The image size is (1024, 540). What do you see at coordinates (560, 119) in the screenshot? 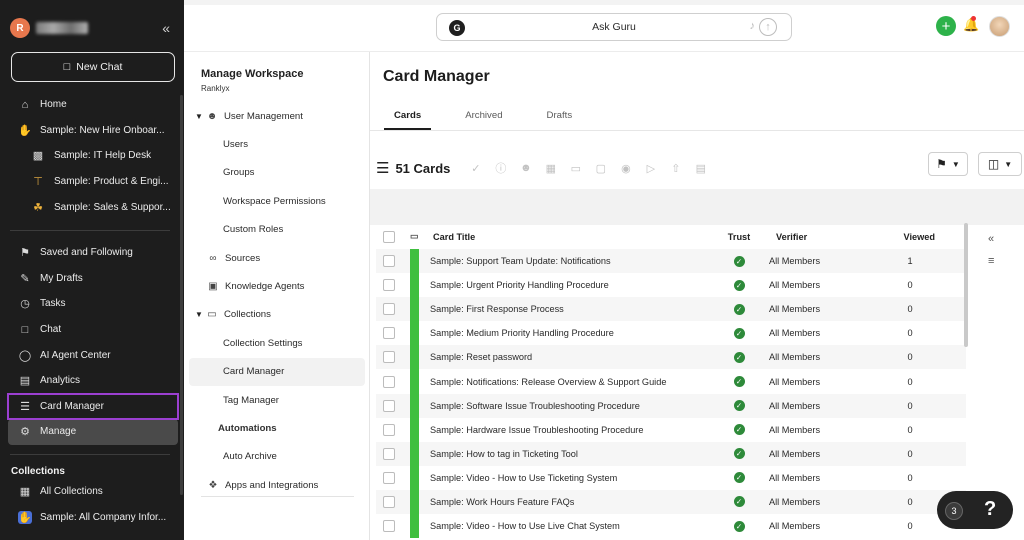
I see `tab-drafts: Drafts` at bounding box center [560, 119].